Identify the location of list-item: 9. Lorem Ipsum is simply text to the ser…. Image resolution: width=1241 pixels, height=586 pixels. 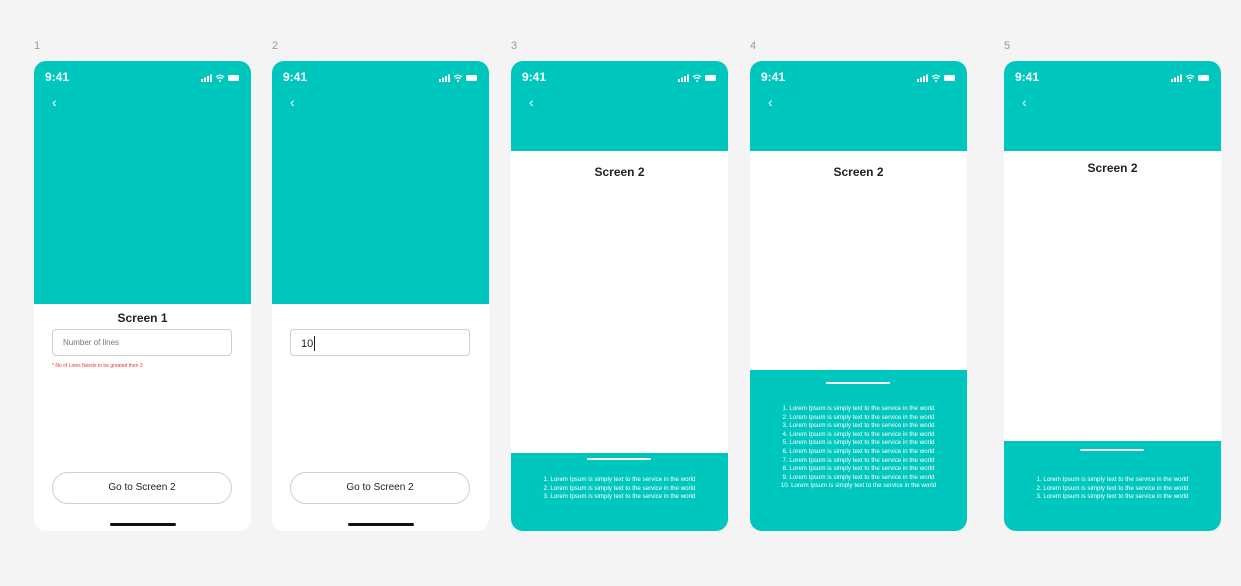
(858, 477).